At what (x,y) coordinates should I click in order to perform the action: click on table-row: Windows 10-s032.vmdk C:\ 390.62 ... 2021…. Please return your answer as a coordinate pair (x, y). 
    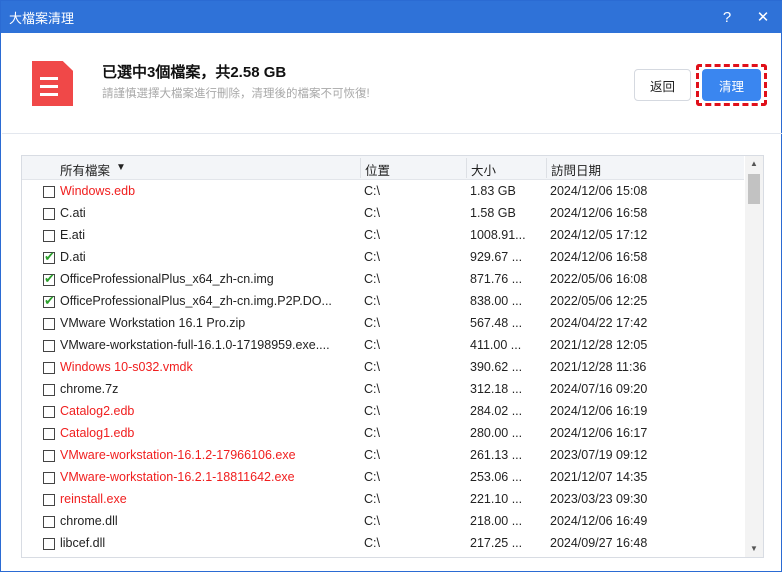
    Looking at the image, I should click on (383, 367).